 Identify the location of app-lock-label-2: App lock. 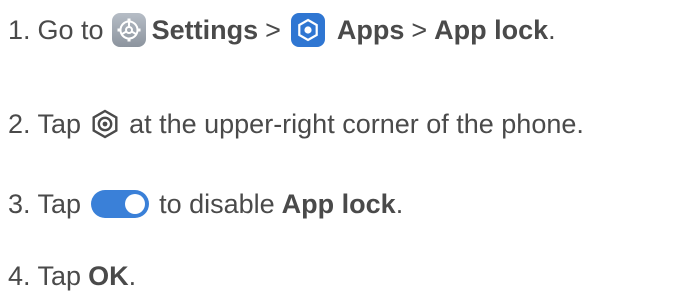
(338, 203).